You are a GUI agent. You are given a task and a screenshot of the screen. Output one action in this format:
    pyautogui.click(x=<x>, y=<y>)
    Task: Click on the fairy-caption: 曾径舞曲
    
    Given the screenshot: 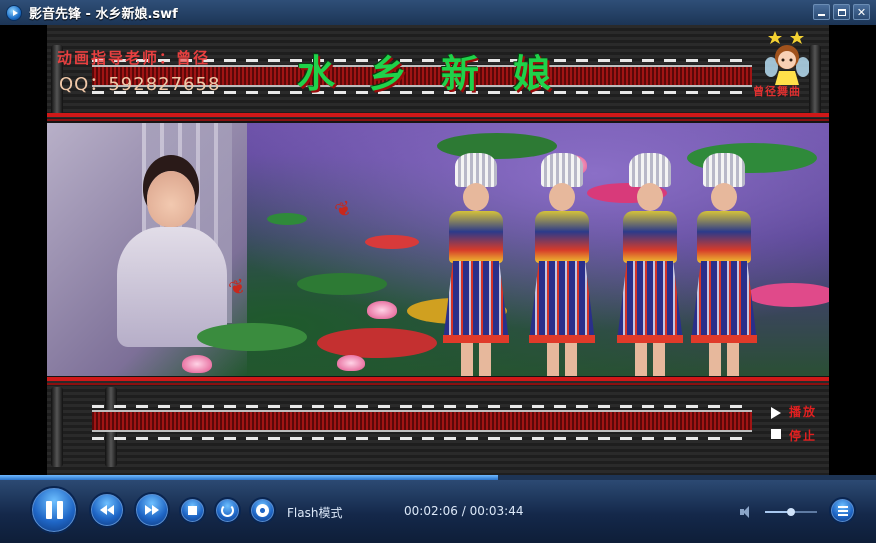 What is the action you would take?
    pyautogui.click(x=777, y=91)
    